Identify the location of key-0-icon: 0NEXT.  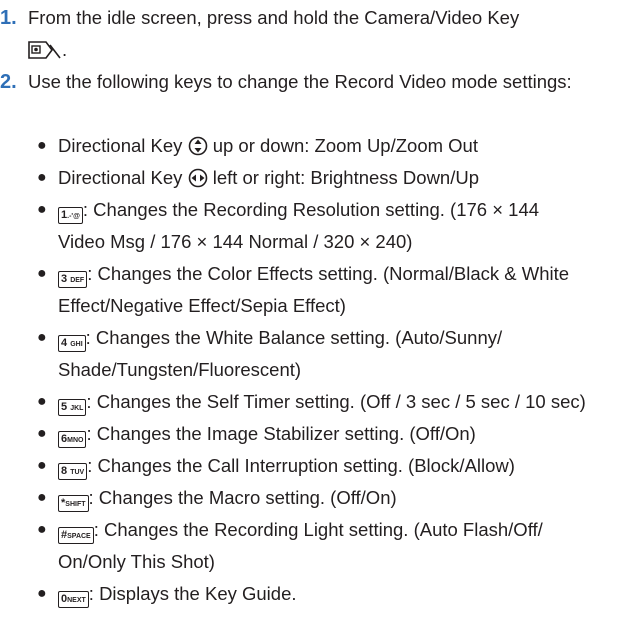
(73, 599).